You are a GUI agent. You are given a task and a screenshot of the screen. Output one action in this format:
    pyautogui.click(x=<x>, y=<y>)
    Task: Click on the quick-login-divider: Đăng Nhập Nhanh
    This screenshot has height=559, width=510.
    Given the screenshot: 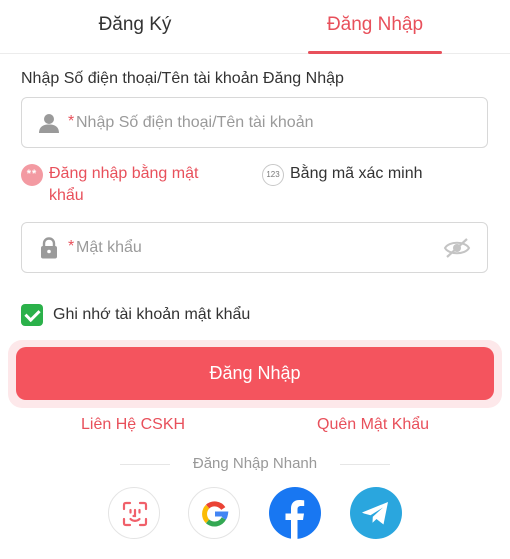 What is the action you would take?
    pyautogui.click(x=255, y=464)
    